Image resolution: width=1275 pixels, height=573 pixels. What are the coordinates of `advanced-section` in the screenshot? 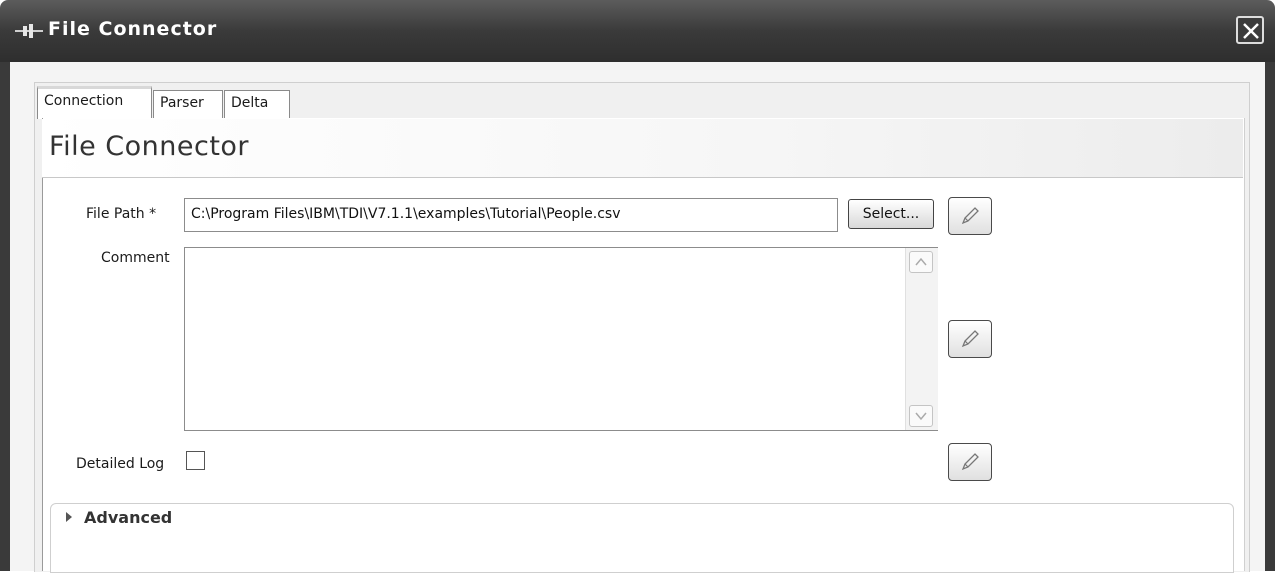 It's located at (642, 538).